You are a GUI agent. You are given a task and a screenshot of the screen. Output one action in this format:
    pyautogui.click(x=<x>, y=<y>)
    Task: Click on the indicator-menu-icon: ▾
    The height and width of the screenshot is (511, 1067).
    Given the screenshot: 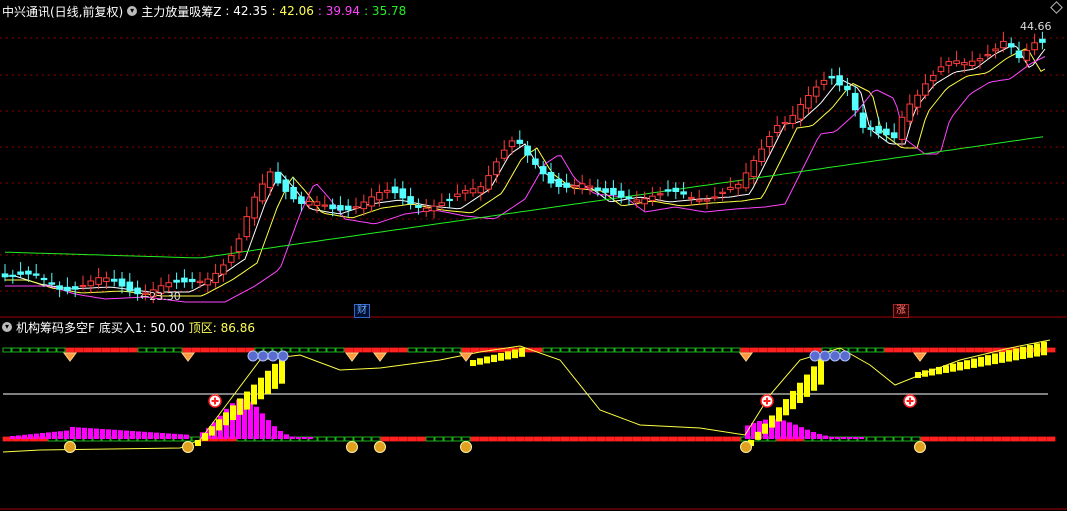 What is the action you would take?
    pyautogui.click(x=132, y=11)
    